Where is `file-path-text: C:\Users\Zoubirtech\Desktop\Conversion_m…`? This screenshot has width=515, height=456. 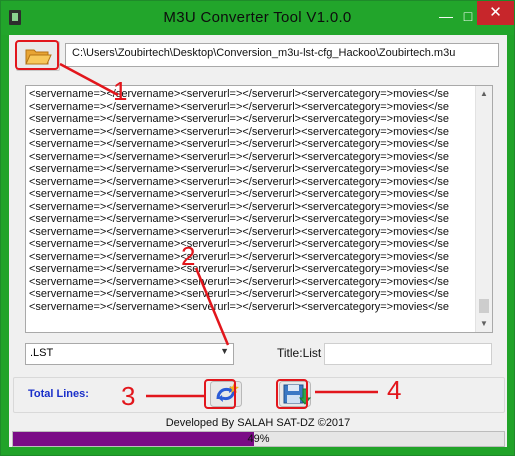 file-path-text: C:\Users\Zoubirtech\Desktop\Conversion_m… is located at coordinates (264, 53).